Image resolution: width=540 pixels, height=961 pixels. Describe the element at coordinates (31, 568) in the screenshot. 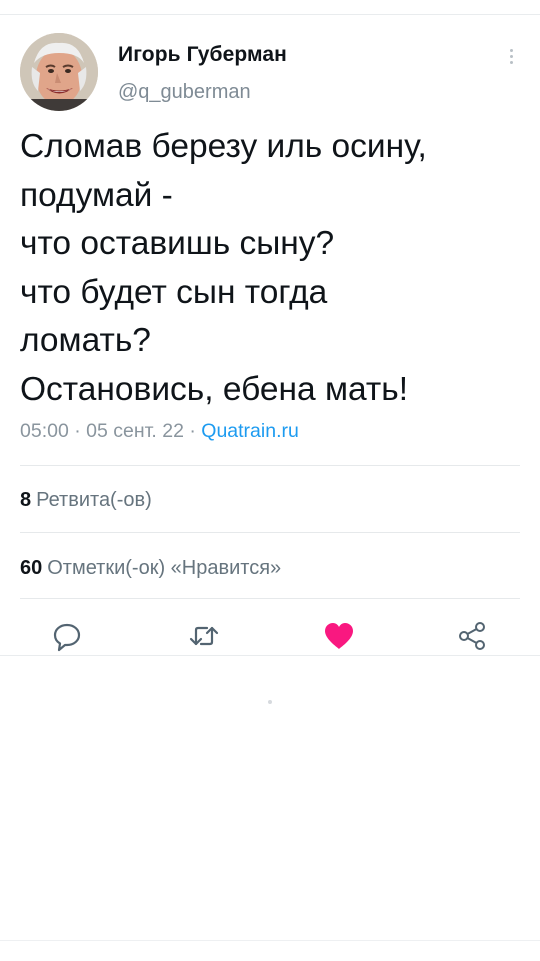

I see `likes-count: 60` at that location.